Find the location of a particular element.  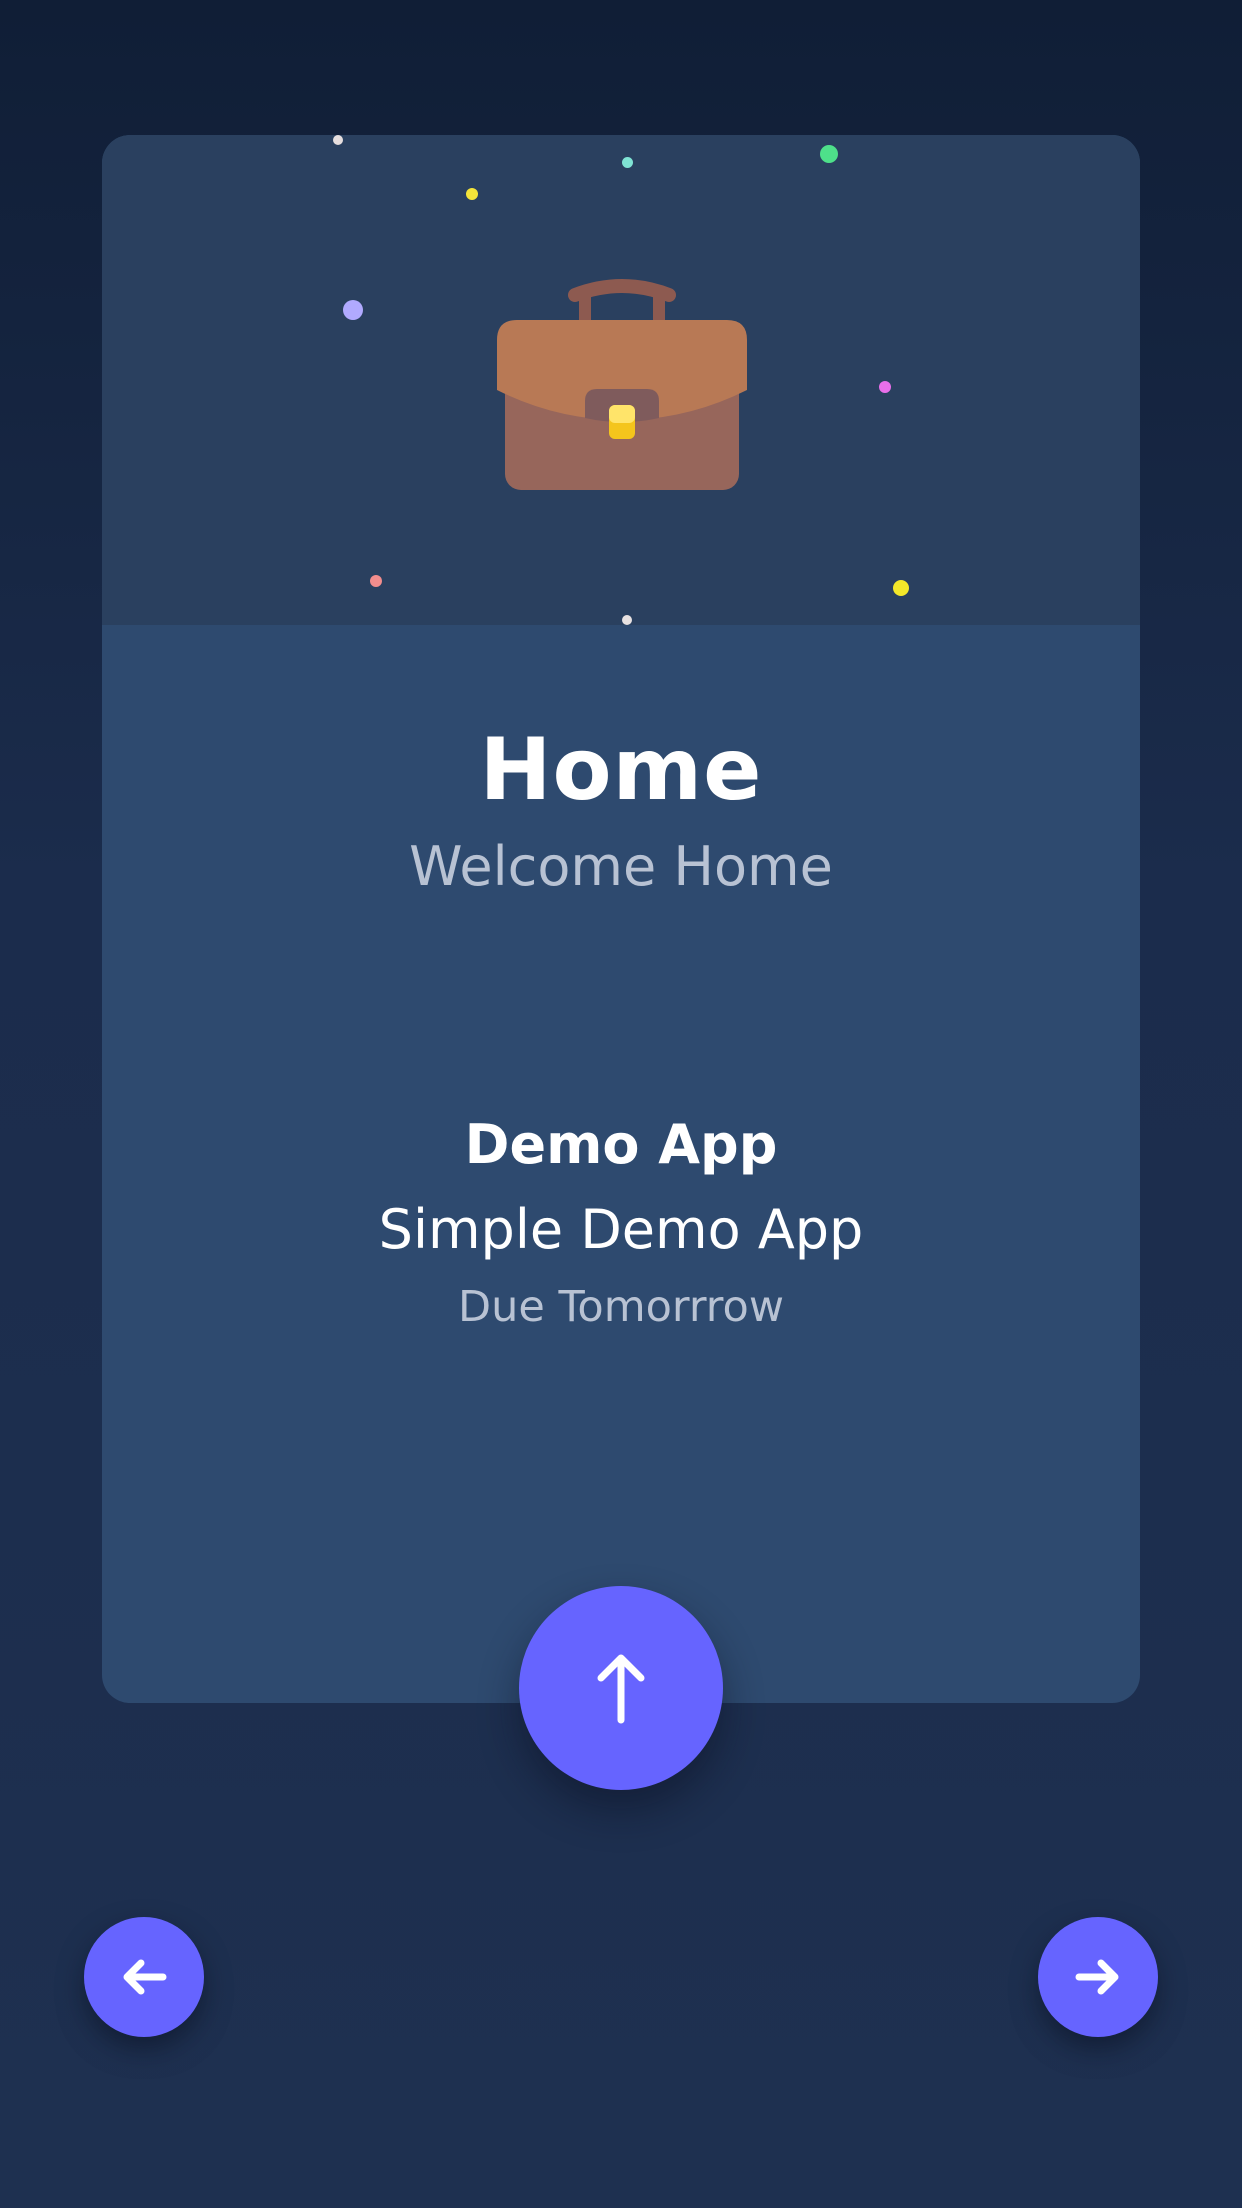

scroll-up-button is located at coordinates (621, 1688).